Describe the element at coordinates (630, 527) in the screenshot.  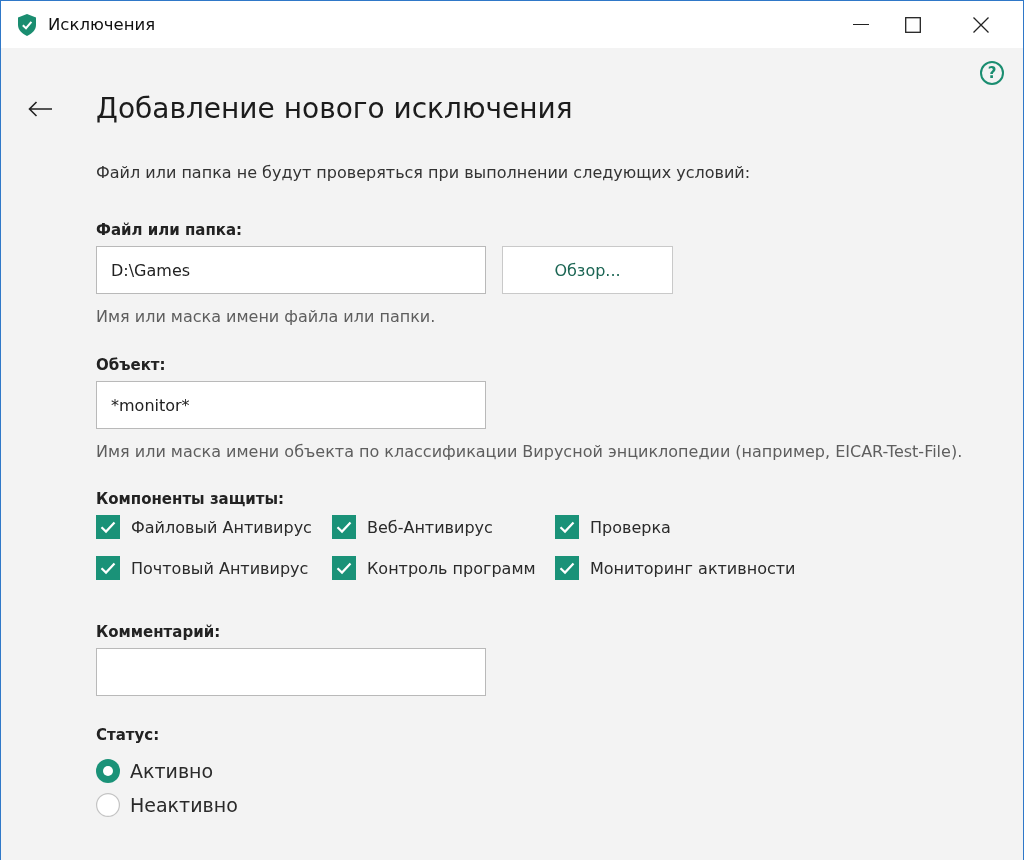
I see `checkbox-label: Проверка` at that location.